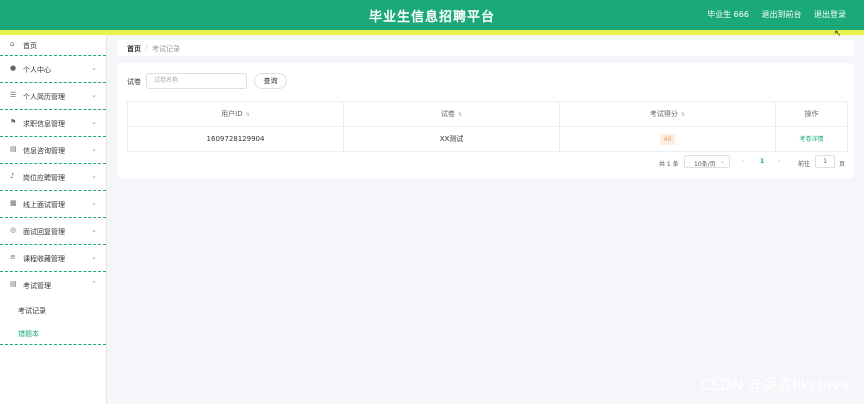 This screenshot has height=404, width=864. Describe the element at coordinates (196, 81) in the screenshot. I see `search-input: 试卷名称` at that location.